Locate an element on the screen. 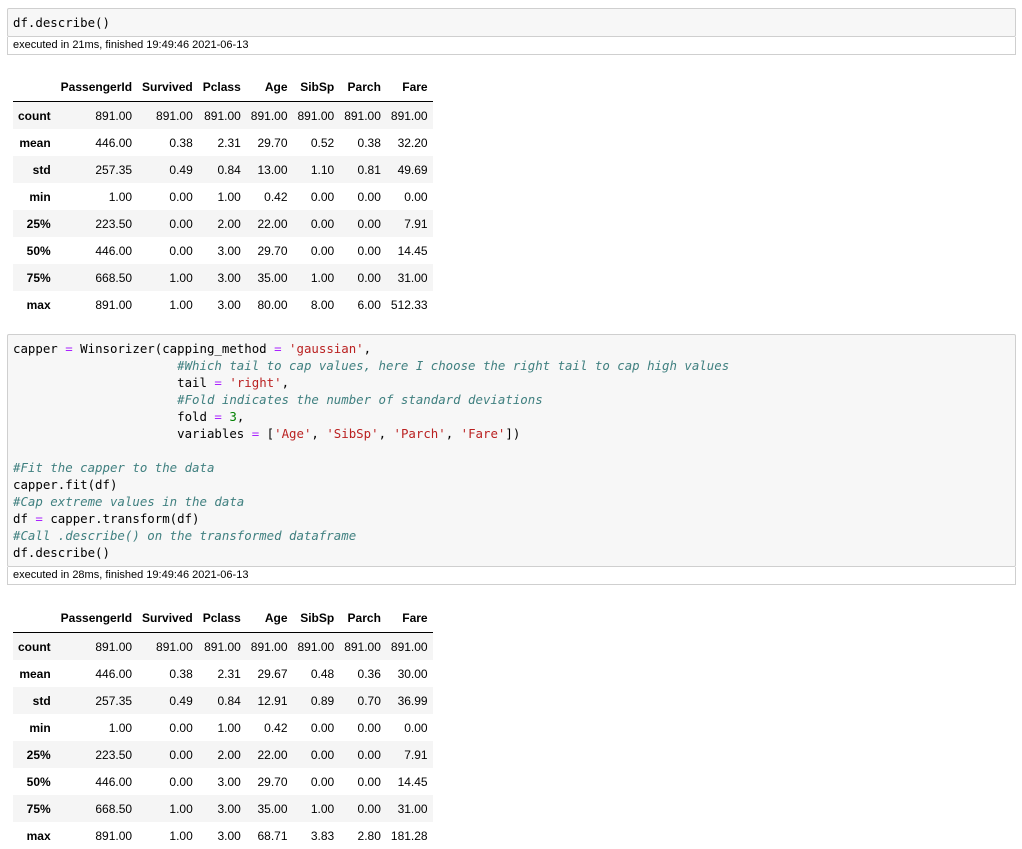 The image size is (1022, 849). row-index-label: max is located at coordinates (38, 835).